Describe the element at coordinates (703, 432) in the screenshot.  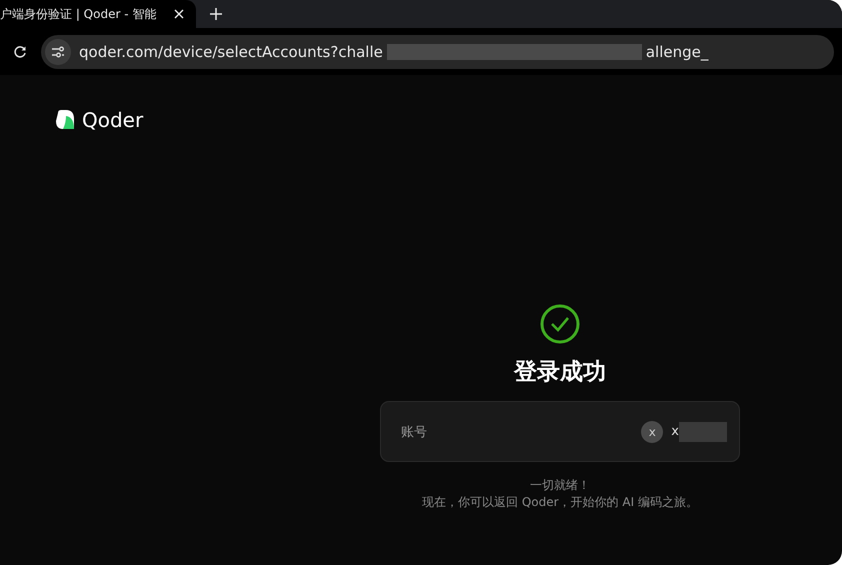
I see `redacted-block` at that location.